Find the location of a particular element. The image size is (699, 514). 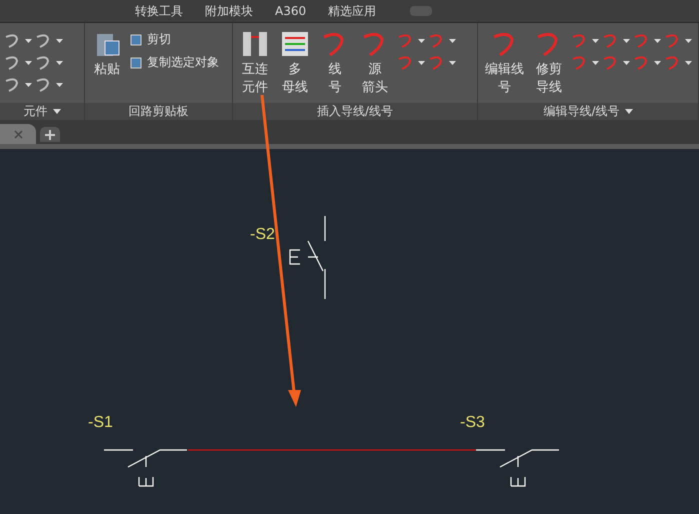

ribbon-tab: 附加模块 is located at coordinates (229, 11).